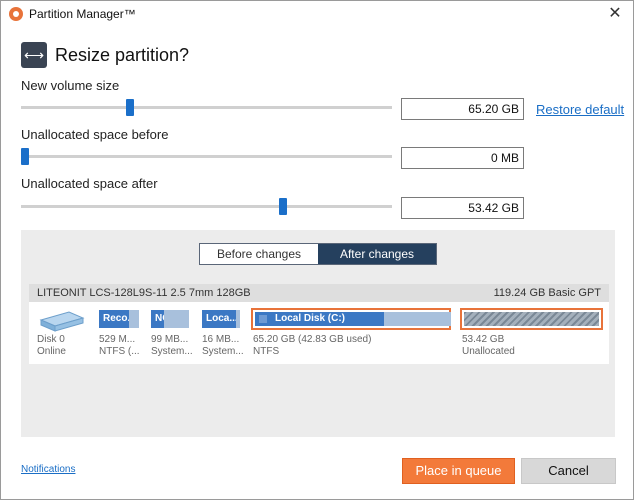 The width and height of the screenshot is (634, 500). I want to click on windows-drive-icon, so click(263, 319).